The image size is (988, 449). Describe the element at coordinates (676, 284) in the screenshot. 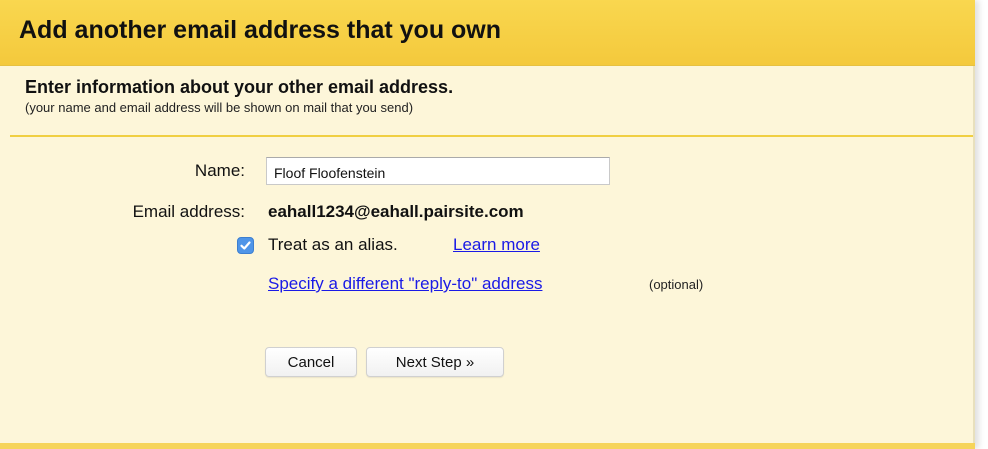

I see `optional-note: (optional)` at that location.